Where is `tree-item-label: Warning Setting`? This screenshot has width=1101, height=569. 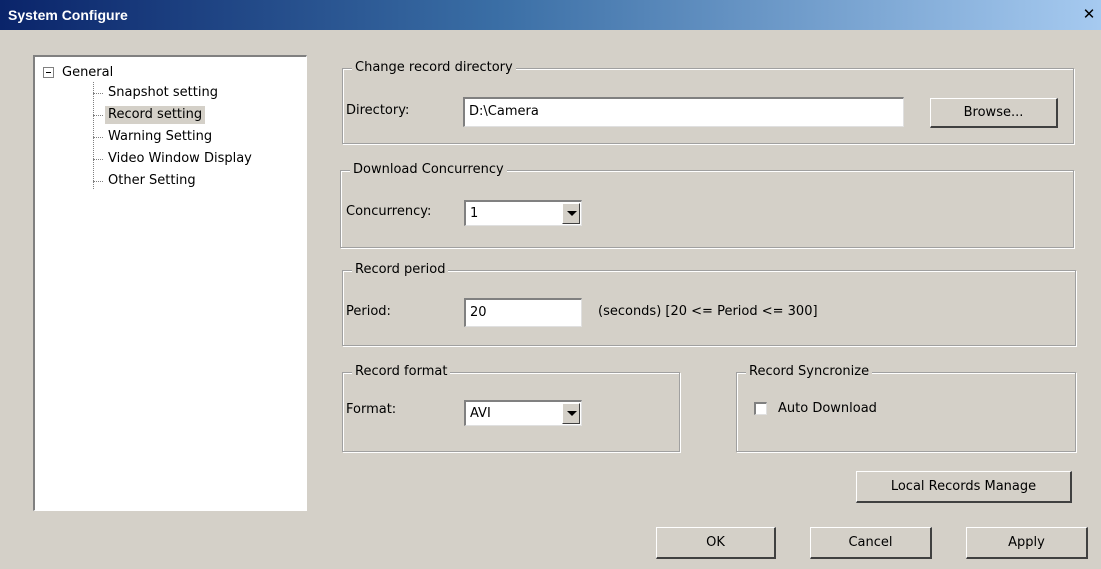
tree-item-label: Warning Setting is located at coordinates (160, 136).